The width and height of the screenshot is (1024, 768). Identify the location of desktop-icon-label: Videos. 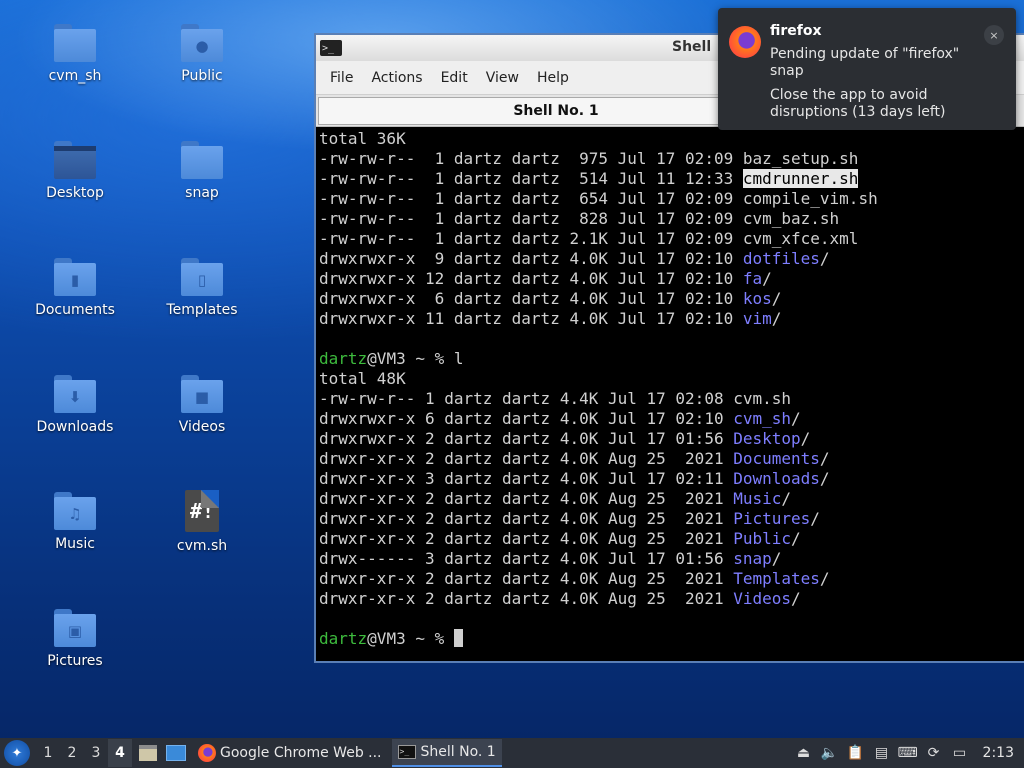
(202, 427).